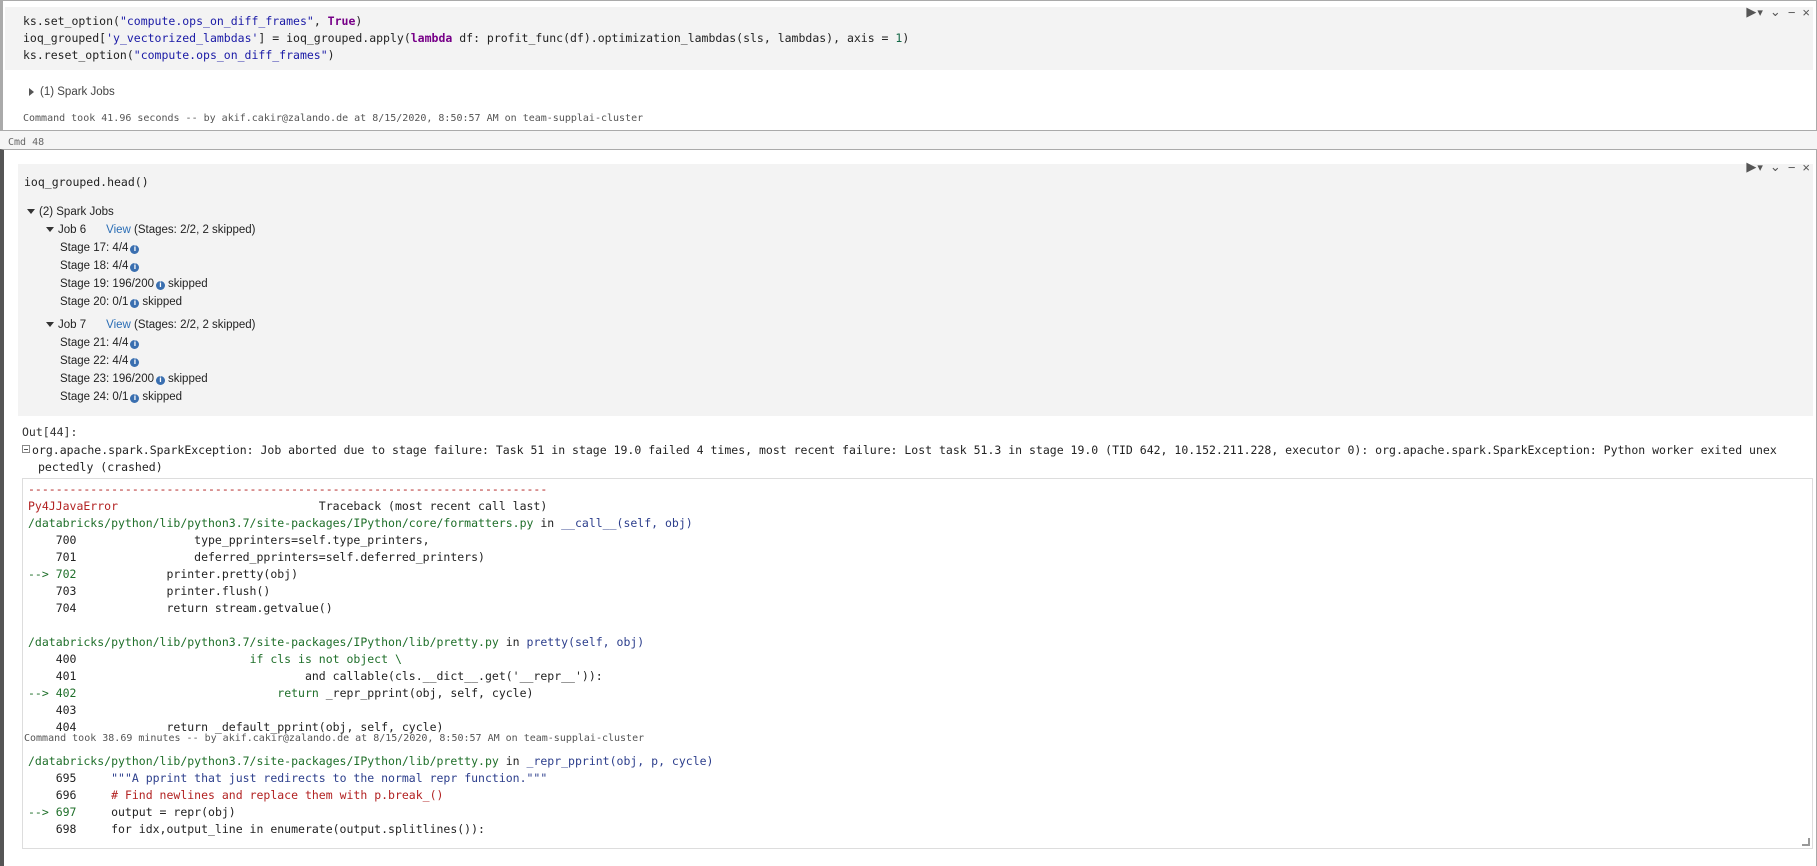 Image resolution: width=1817 pixels, height=866 pixels. What do you see at coordinates (94, 360) in the screenshot?
I see `stage-label: Stage 22: 4/4` at bounding box center [94, 360].